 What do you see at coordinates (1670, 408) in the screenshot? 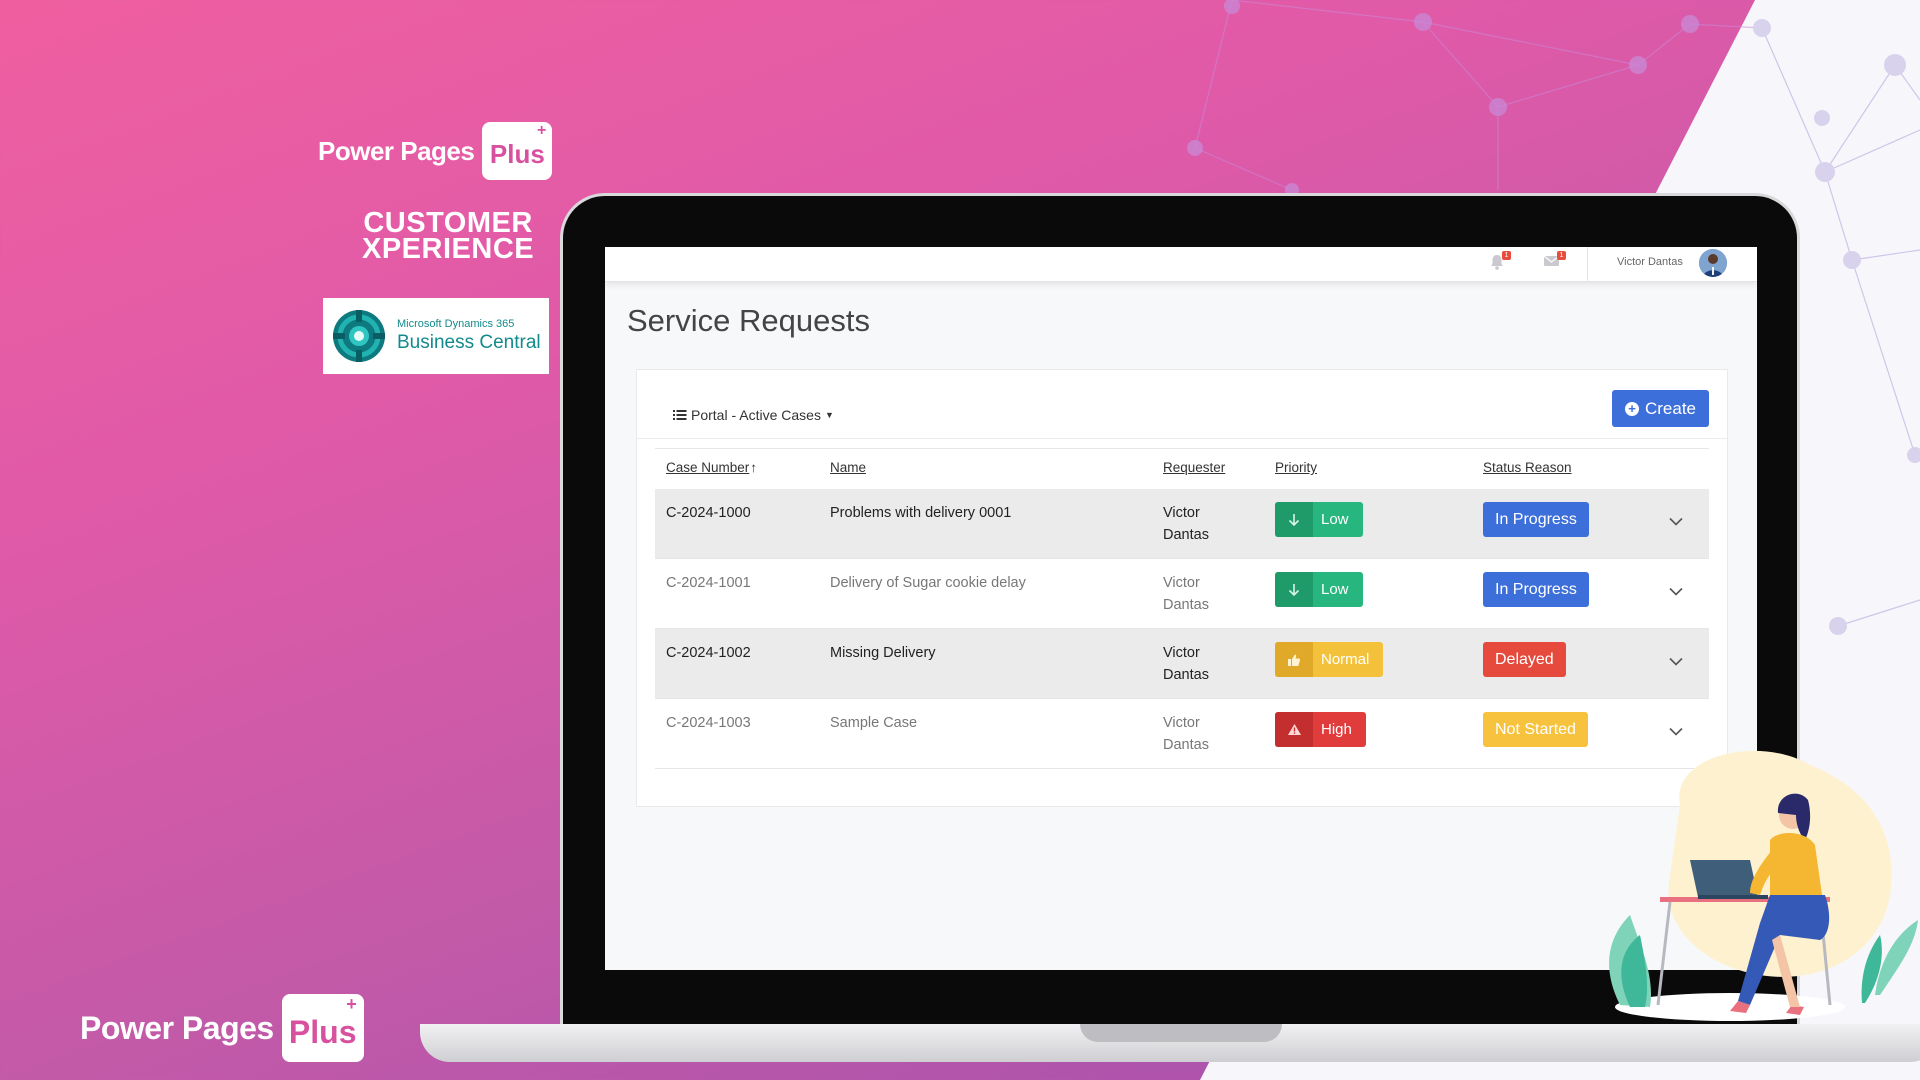
I see `create-button-label: Create` at bounding box center [1670, 408].